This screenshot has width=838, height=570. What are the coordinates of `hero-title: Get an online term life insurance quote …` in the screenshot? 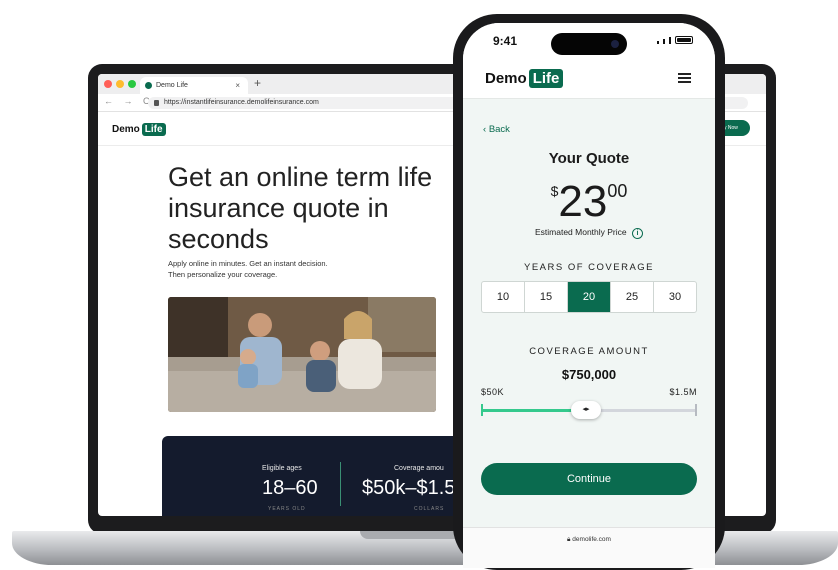 It's located at (300, 208).